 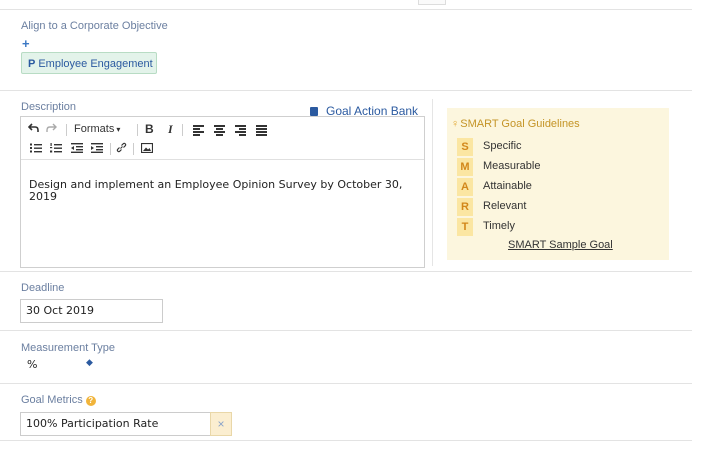 I want to click on book-icon, so click(x=314, y=111).